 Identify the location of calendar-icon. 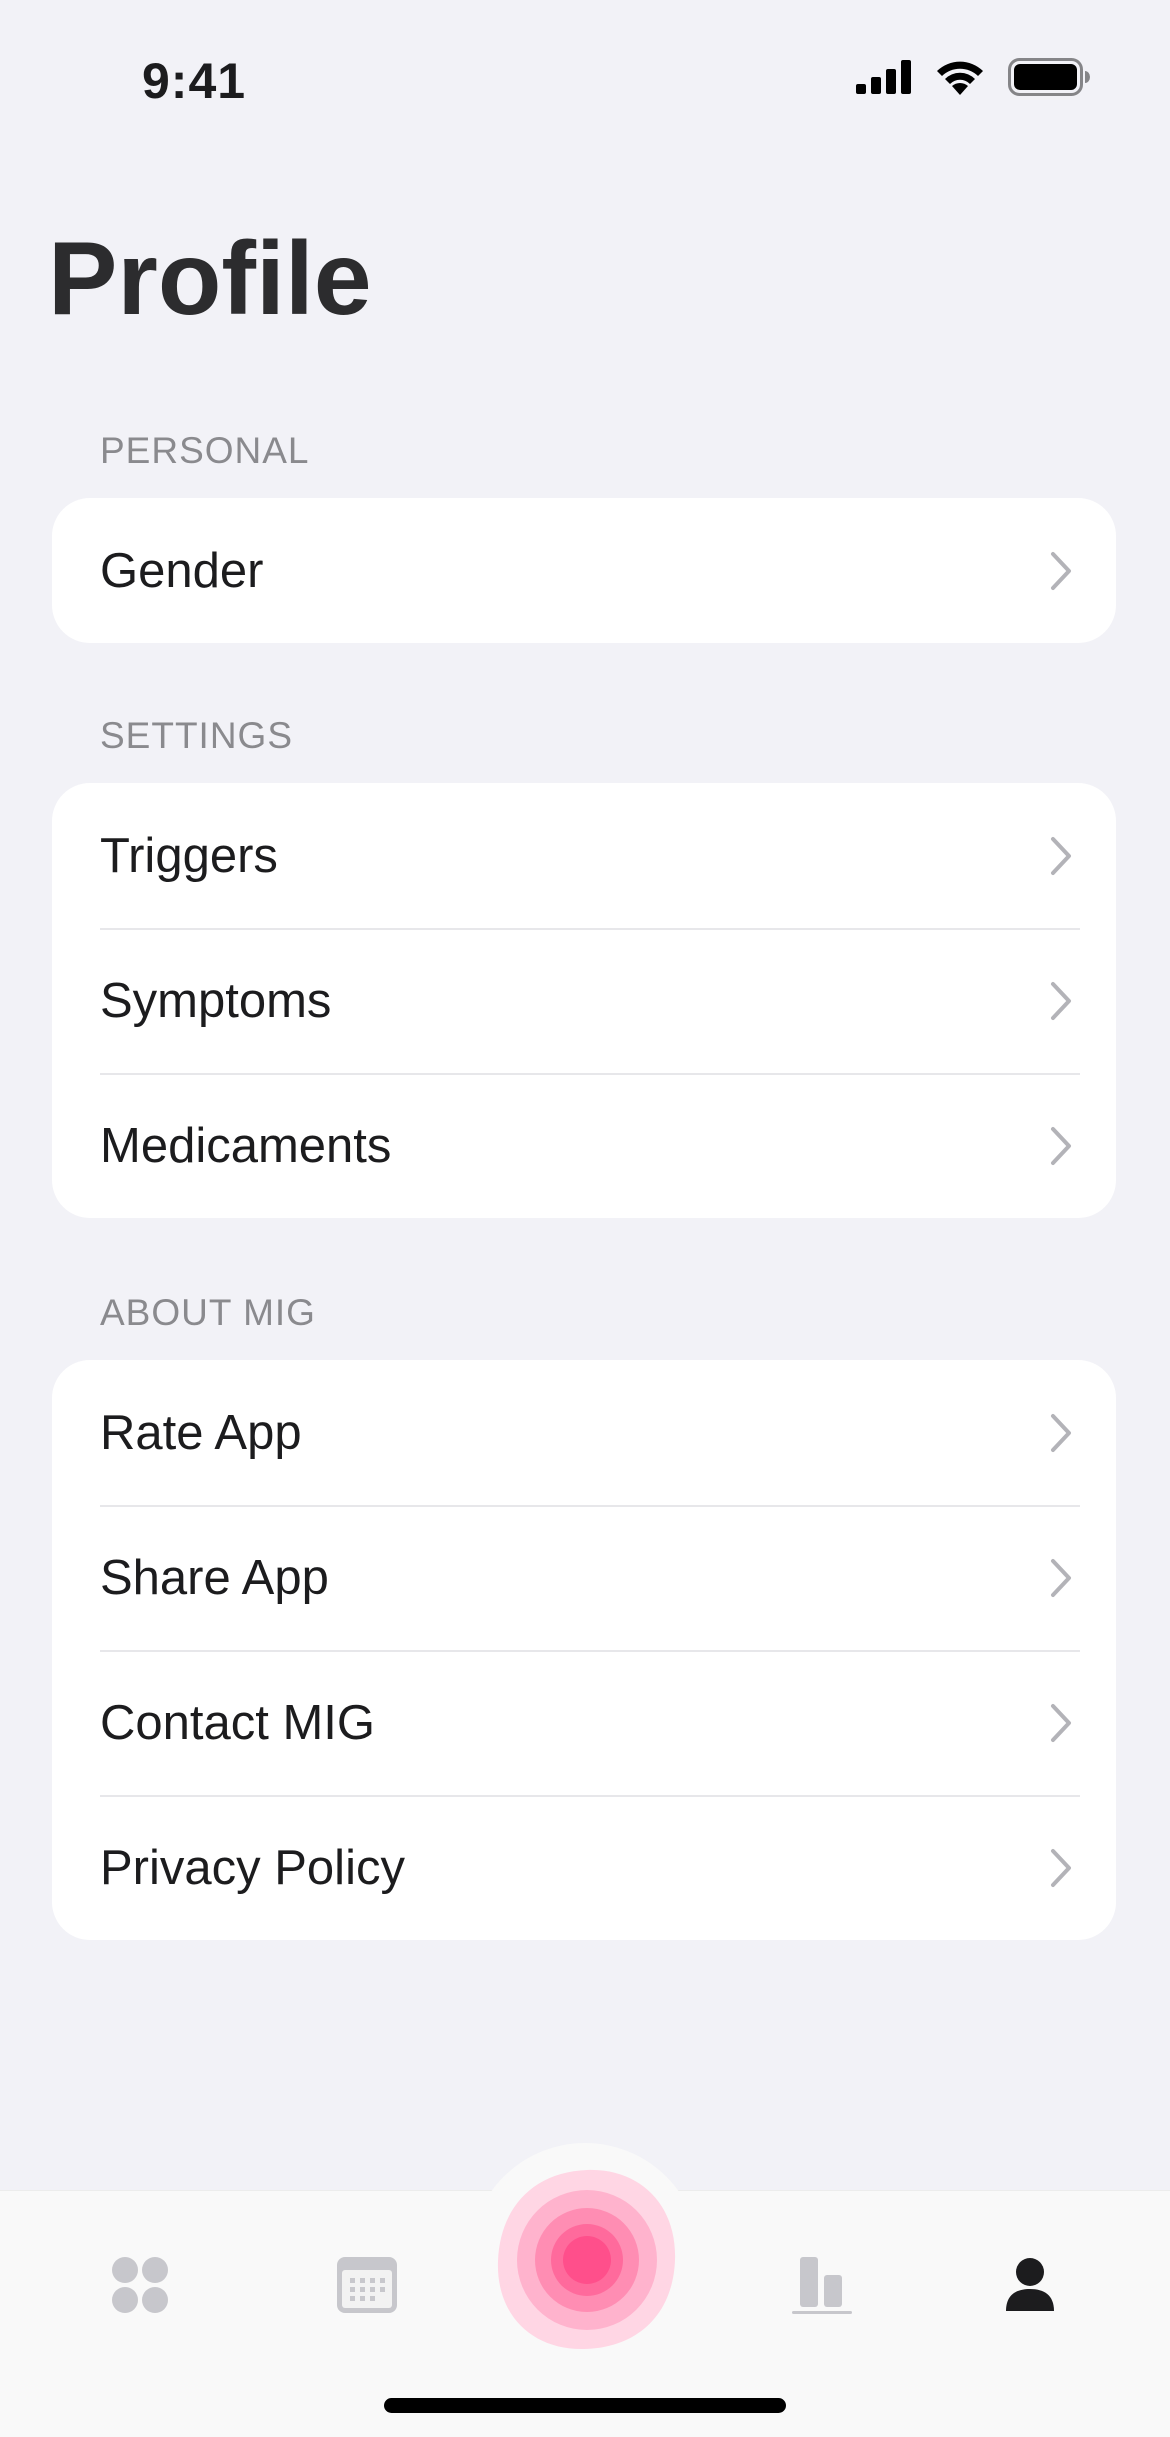
(367, 2285).